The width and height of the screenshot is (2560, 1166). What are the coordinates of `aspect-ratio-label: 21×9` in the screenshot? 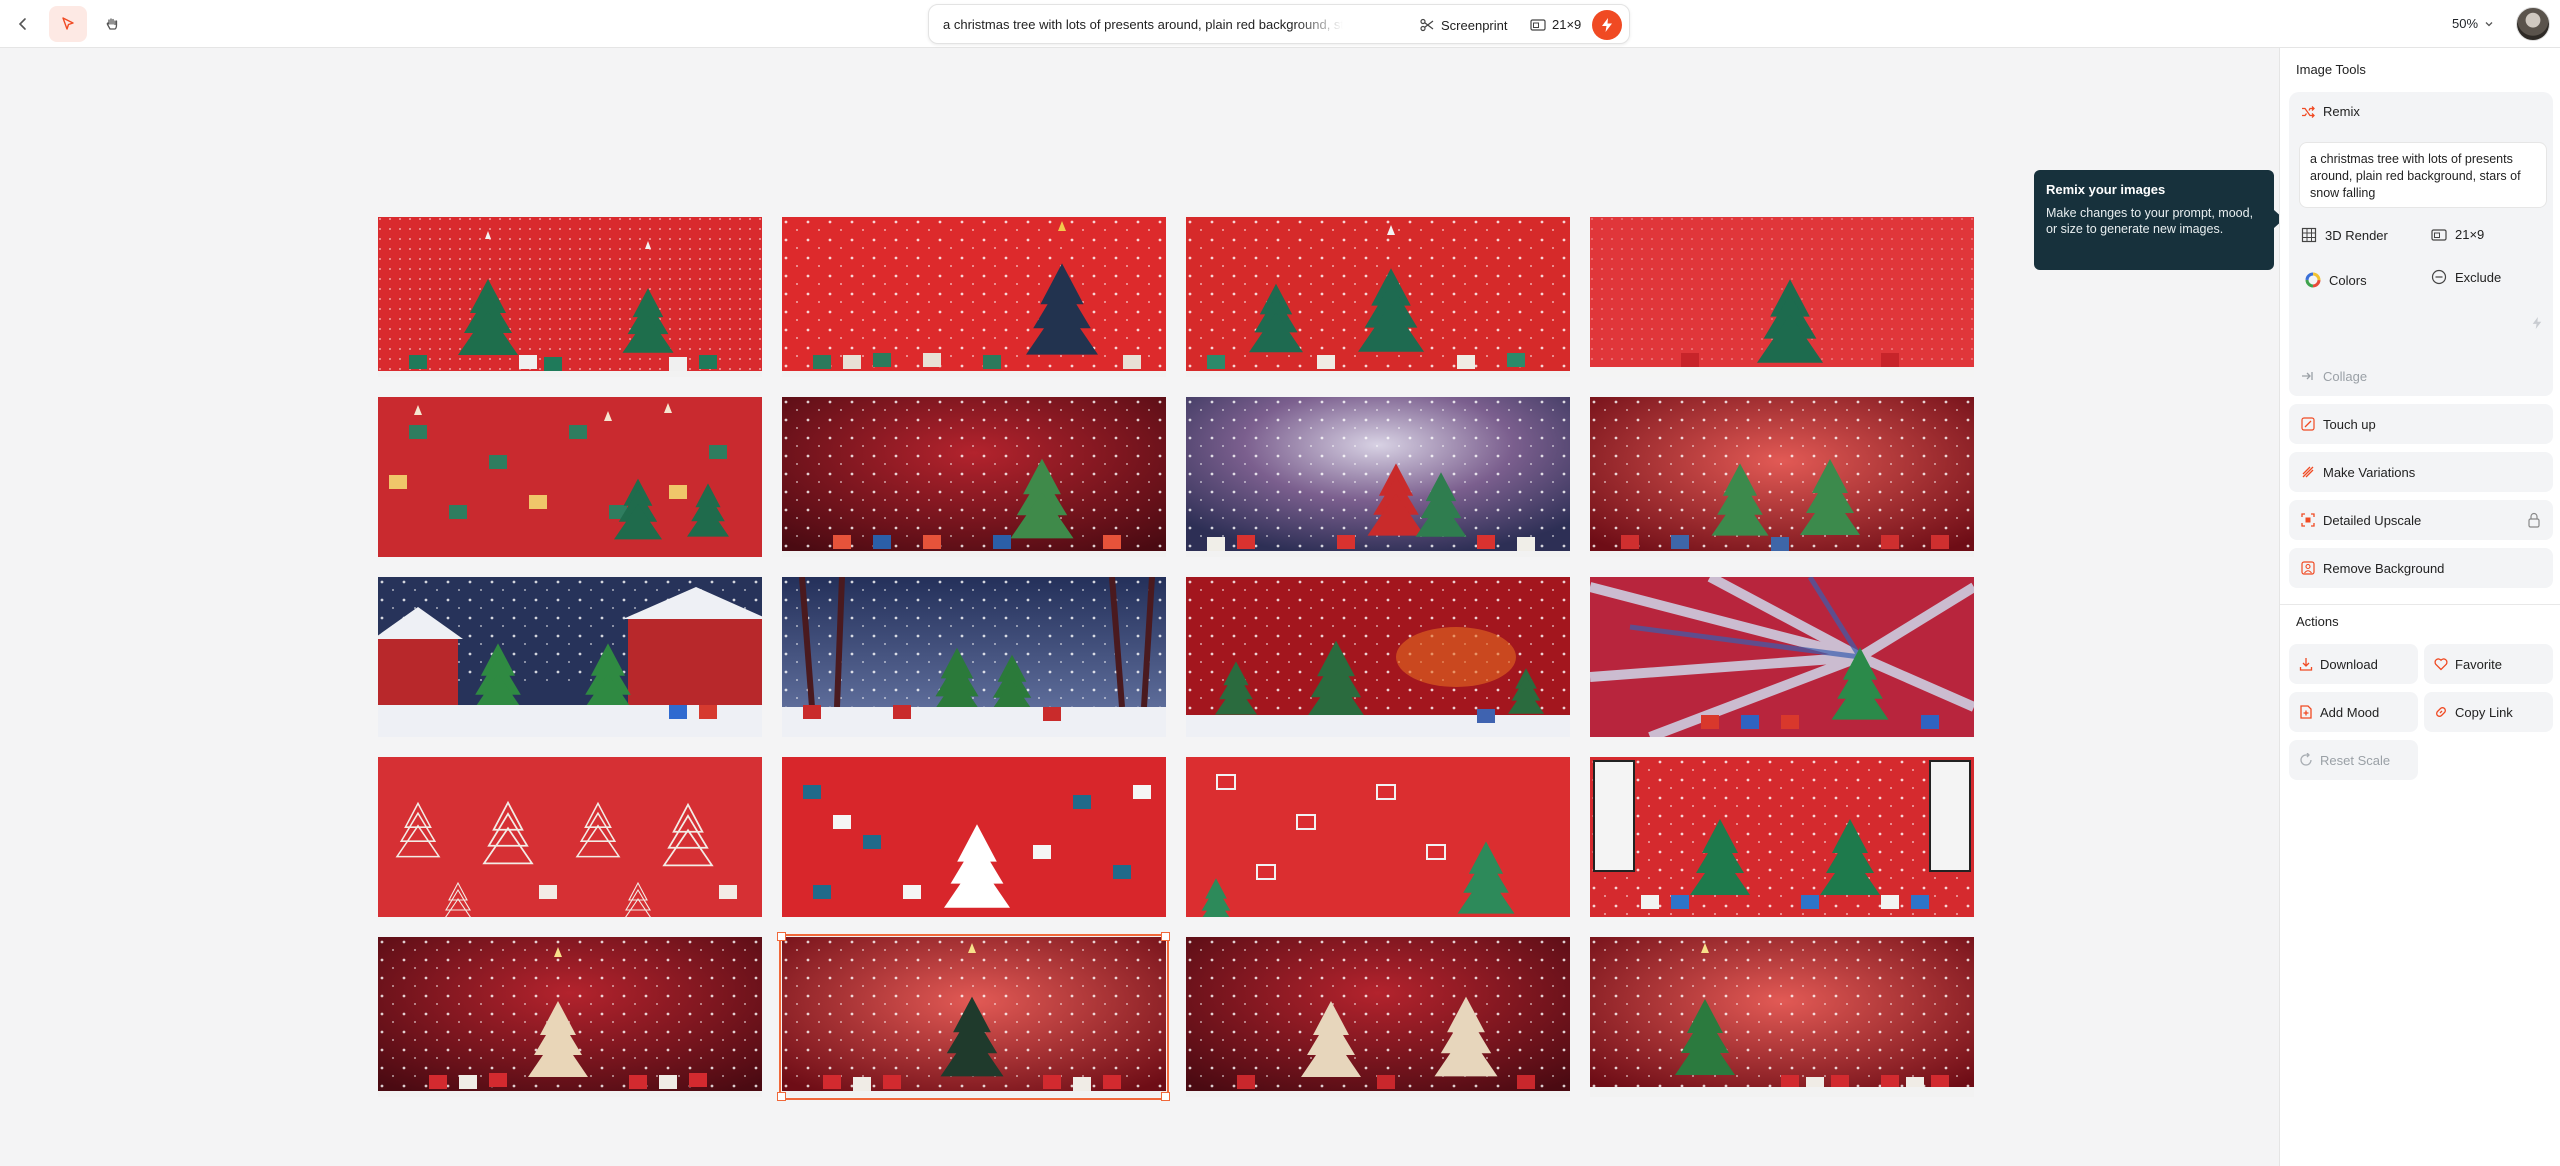 It's located at (2470, 234).